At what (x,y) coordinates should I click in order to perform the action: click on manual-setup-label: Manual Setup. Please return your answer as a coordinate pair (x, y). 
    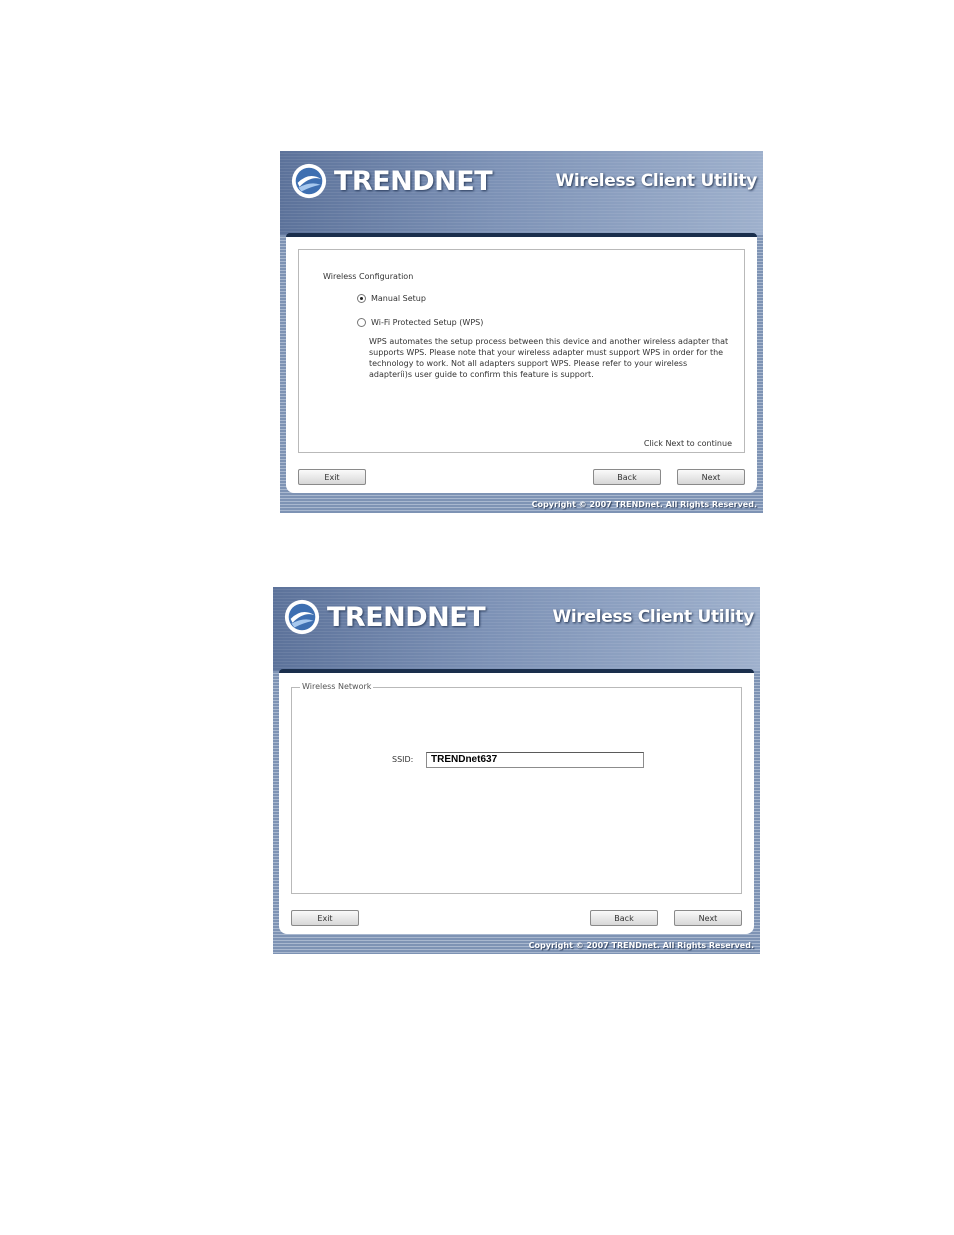
    Looking at the image, I should click on (398, 298).